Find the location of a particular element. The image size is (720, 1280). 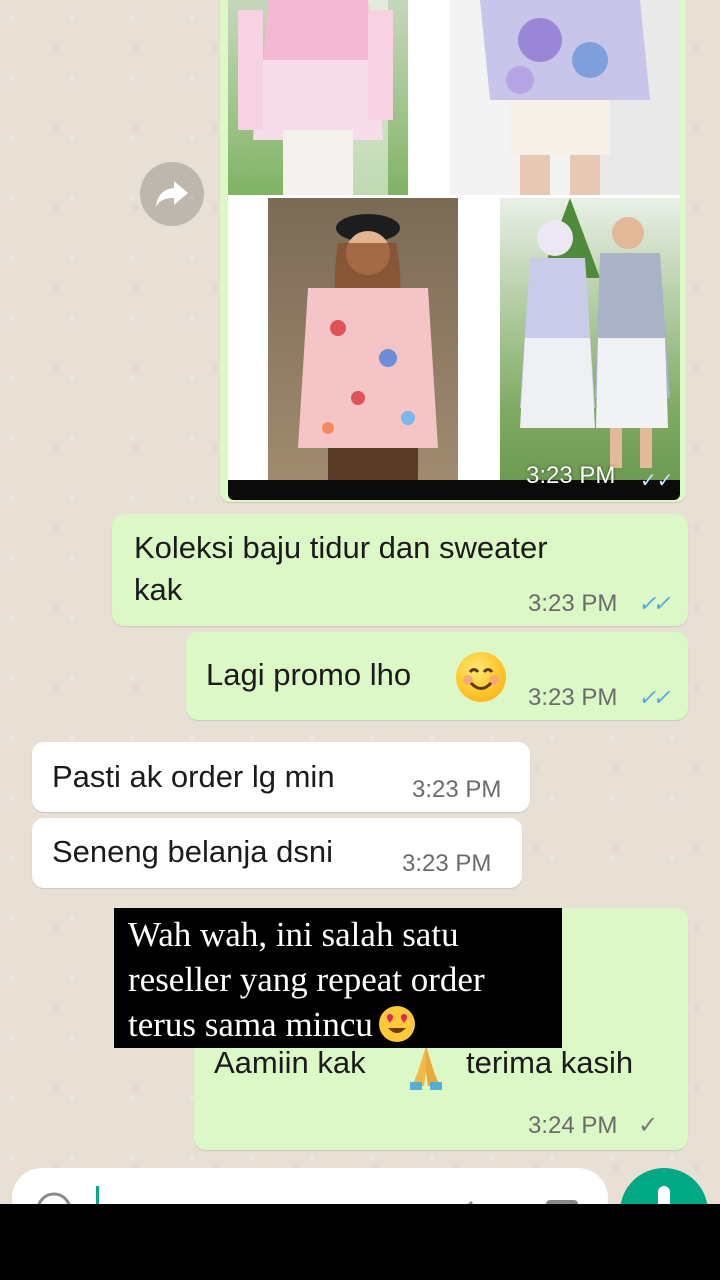

photo-pink-ombre-tunic is located at coordinates (318, 97).